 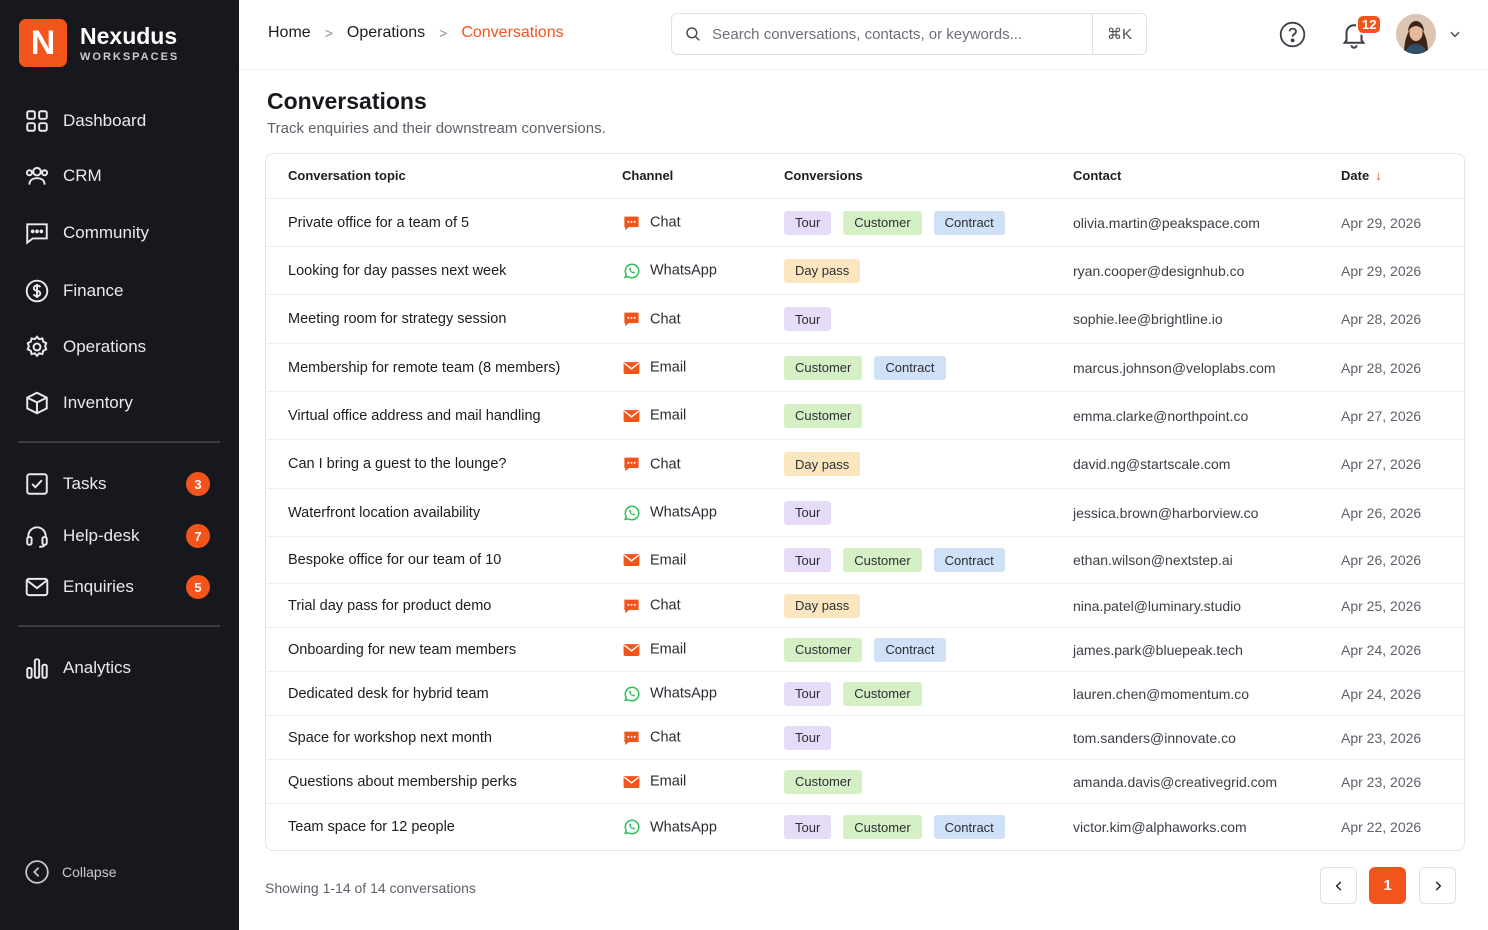 I want to click on column-header-date: Date ↓, so click(x=1361, y=175).